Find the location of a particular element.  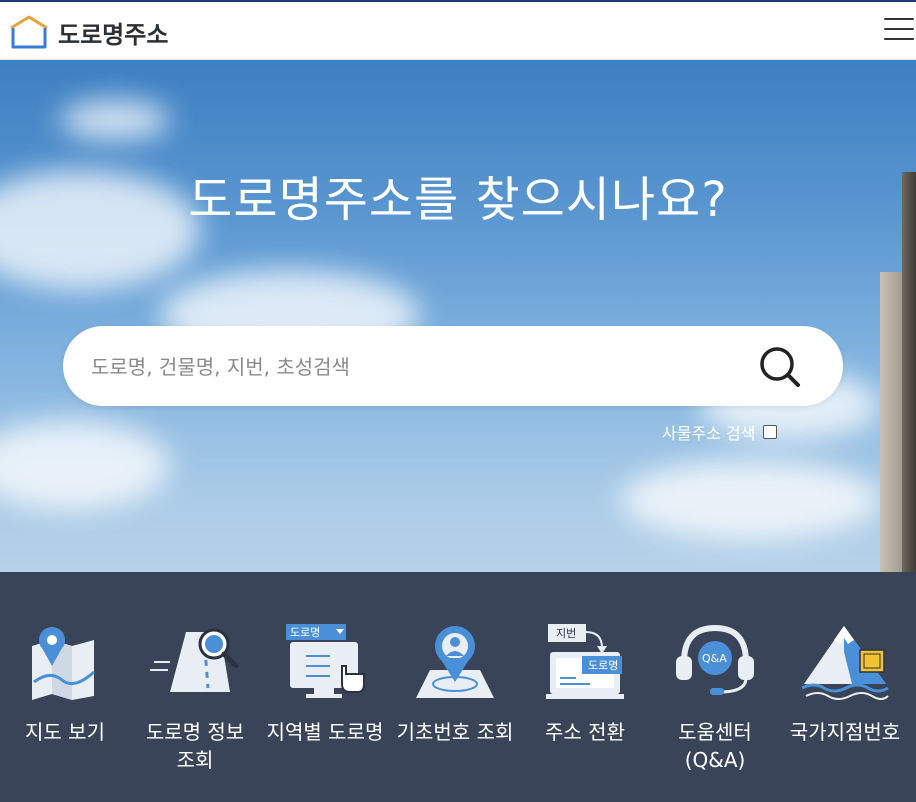

business-address-search: 사물주소 검색 is located at coordinates (720, 432).